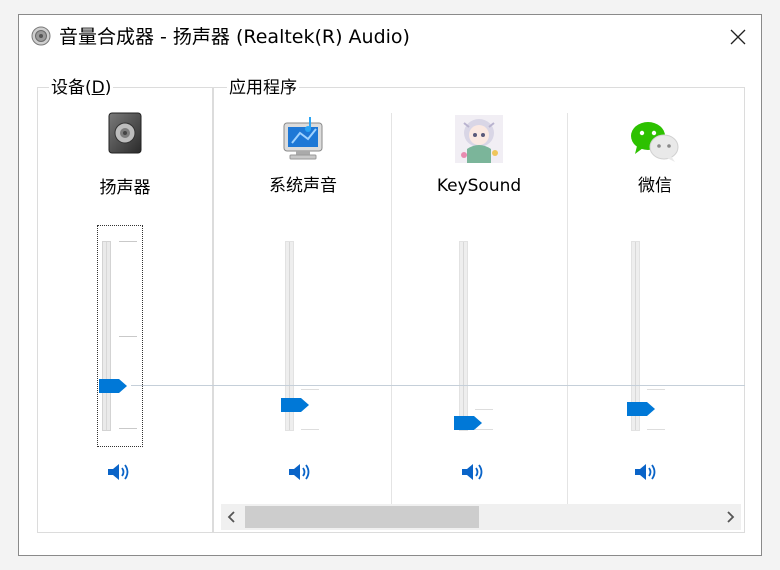 This screenshot has width=780, height=570. I want to click on app-channel-name: 系统声音, so click(303, 186).